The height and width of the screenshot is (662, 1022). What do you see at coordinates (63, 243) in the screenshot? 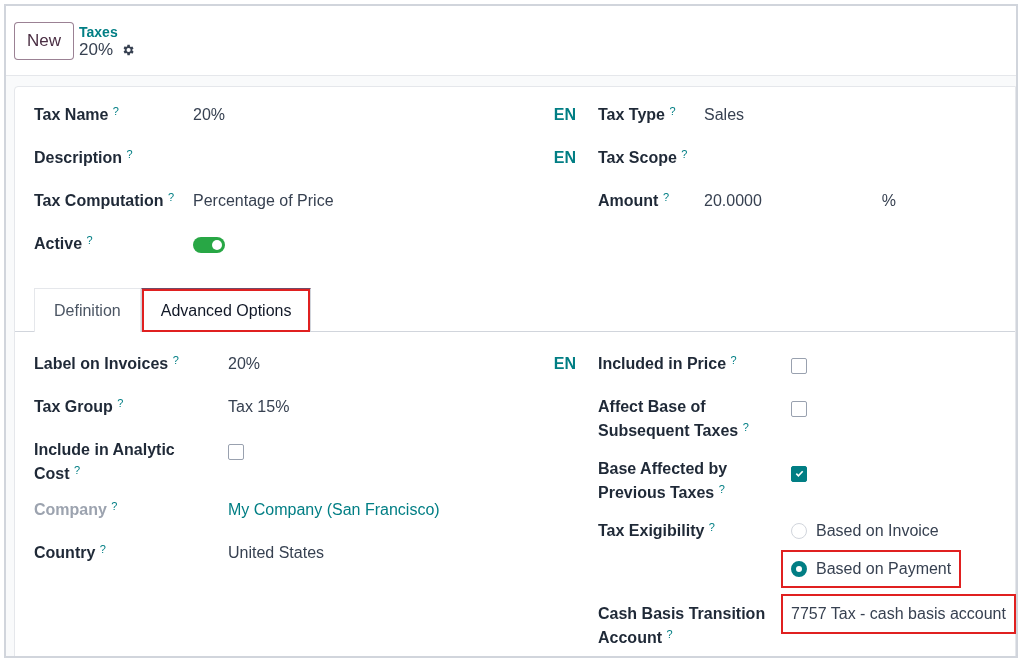
I see `field-label: Active $^{?}$` at bounding box center [63, 243].